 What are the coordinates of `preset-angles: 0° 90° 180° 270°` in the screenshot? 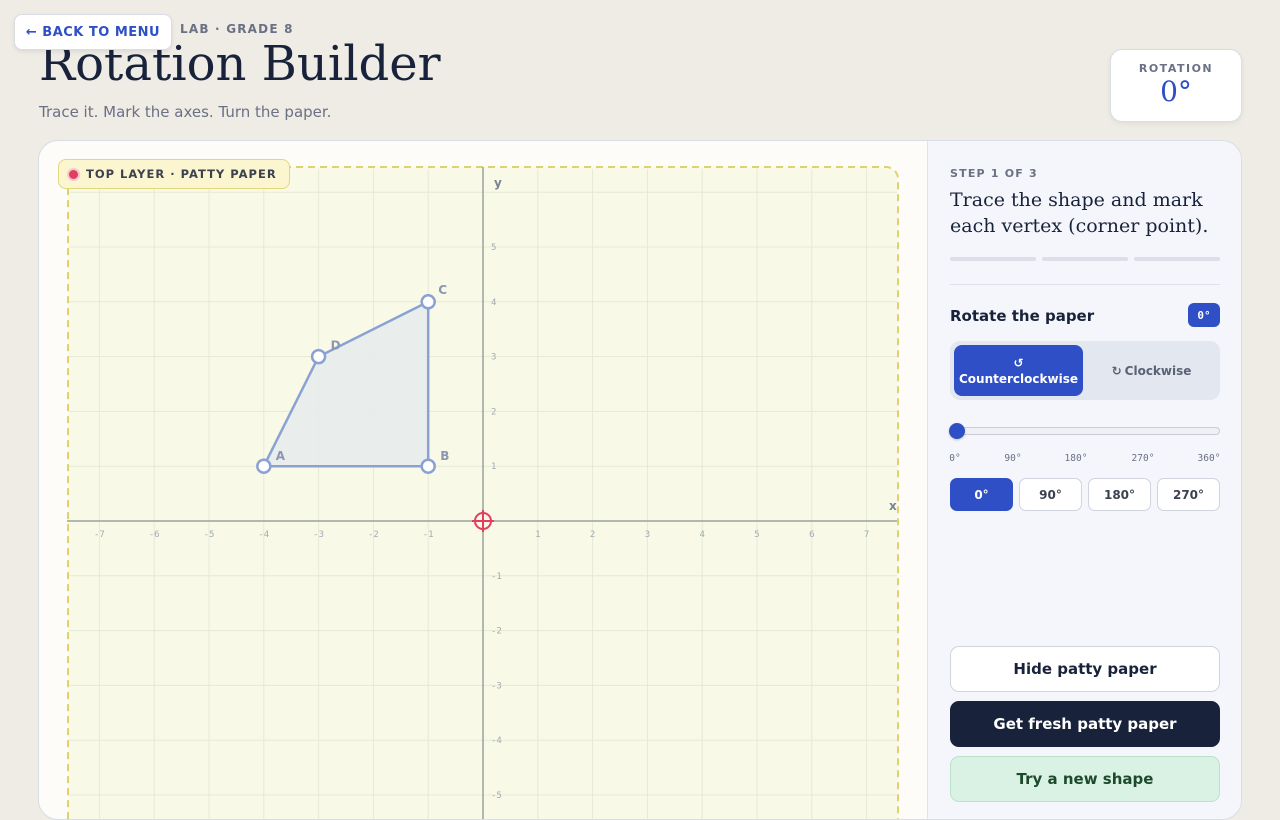 It's located at (1085, 494).